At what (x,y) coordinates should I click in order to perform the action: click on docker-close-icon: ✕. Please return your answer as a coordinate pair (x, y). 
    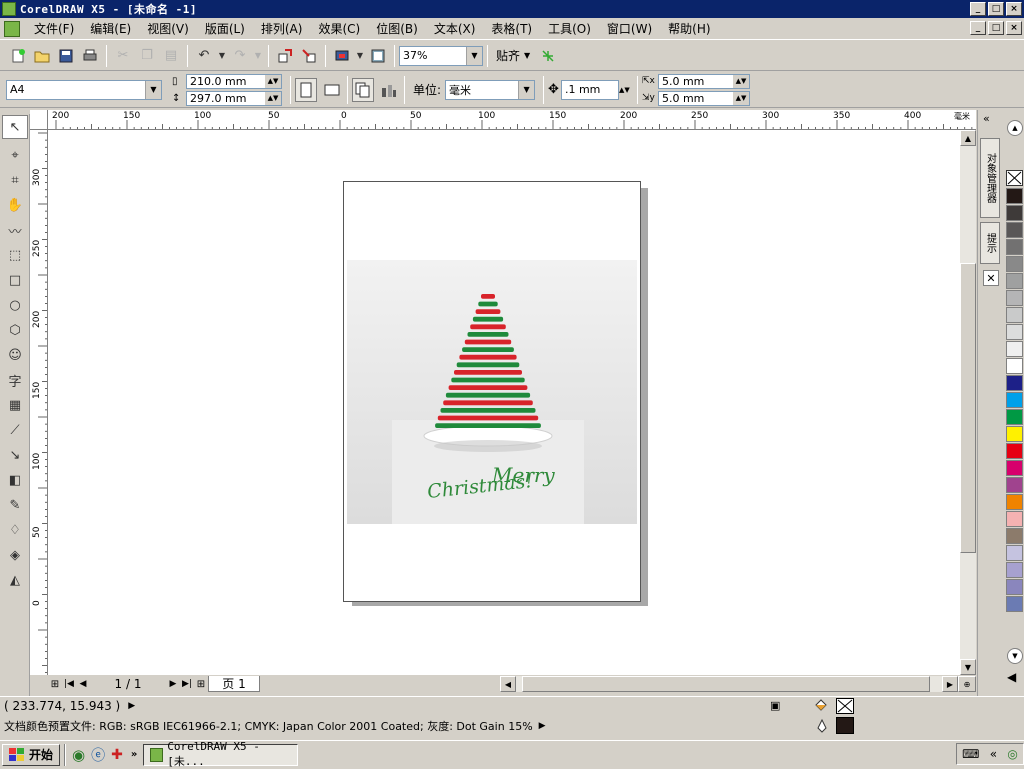
    Looking at the image, I should click on (991, 278).